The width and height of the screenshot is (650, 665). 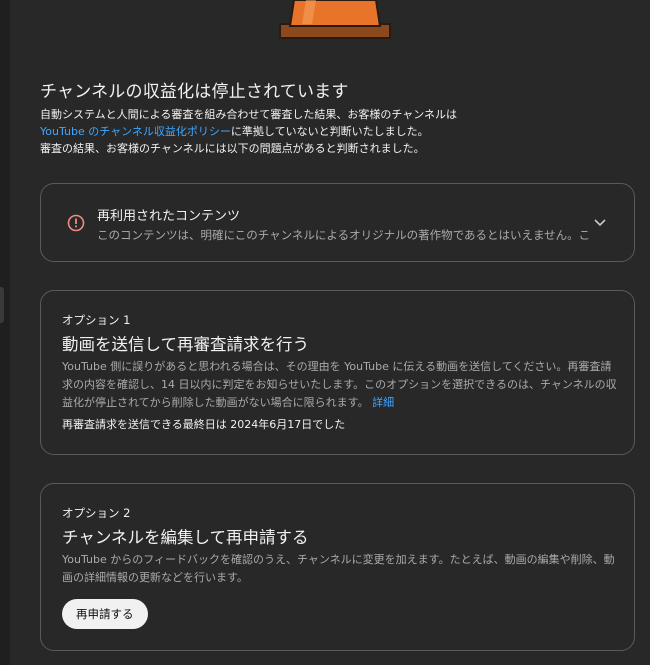 I want to click on description-line-2: YouTube のチャンネル収益化ポリシーに準拠していないと判断いたしました。, so click(x=248, y=131).